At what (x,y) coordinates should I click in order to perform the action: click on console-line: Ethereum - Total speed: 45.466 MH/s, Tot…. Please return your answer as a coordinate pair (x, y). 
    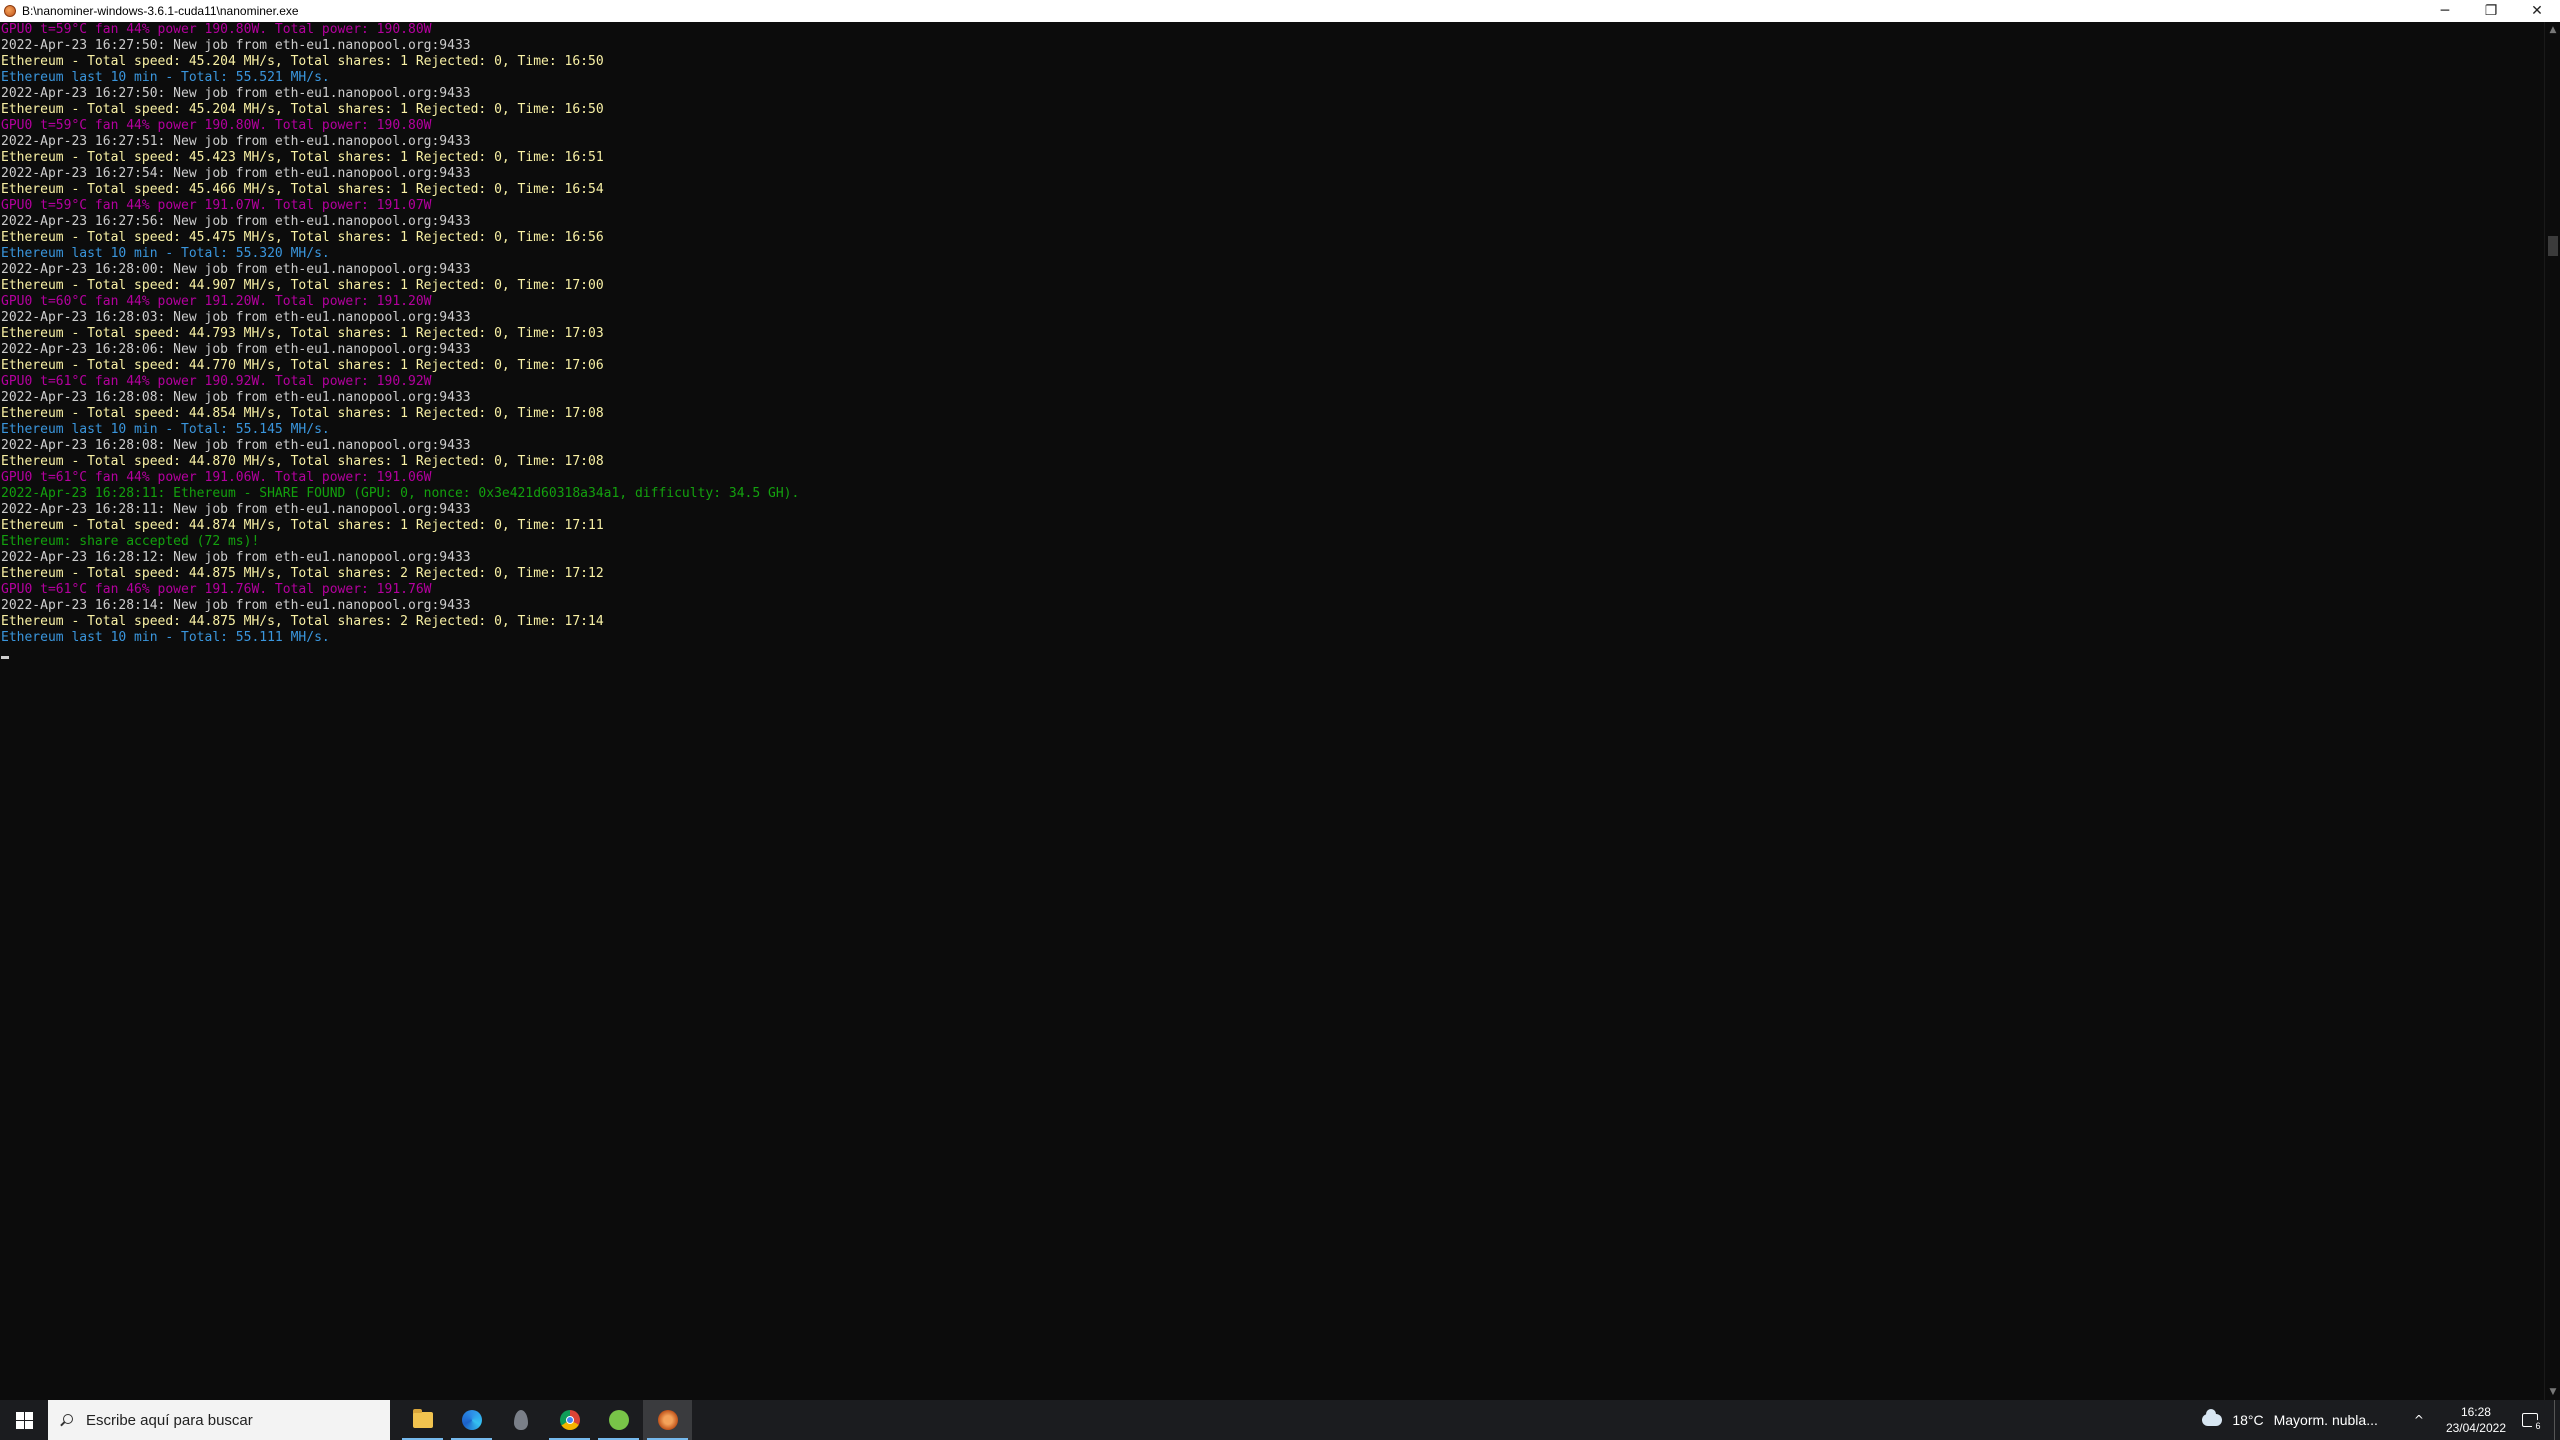
    Looking at the image, I should click on (302, 189).